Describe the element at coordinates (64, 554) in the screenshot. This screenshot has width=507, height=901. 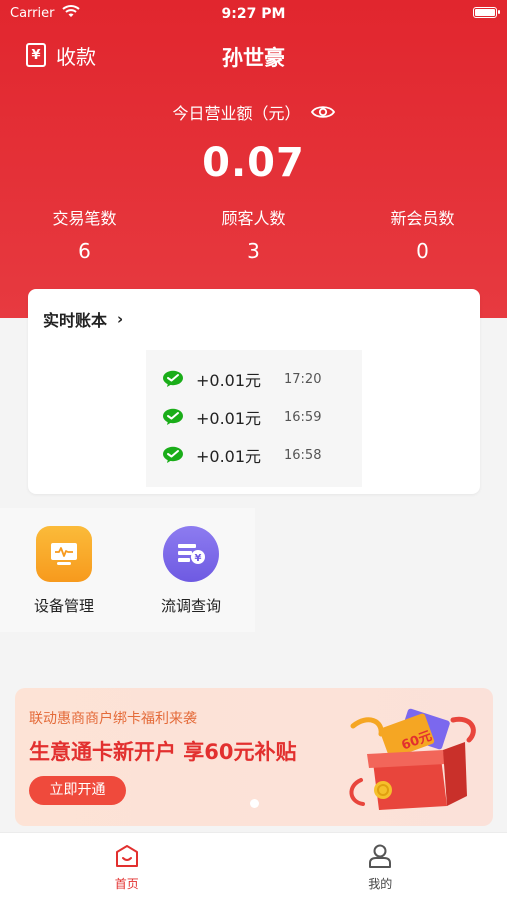
I see `monitor-icon` at that location.